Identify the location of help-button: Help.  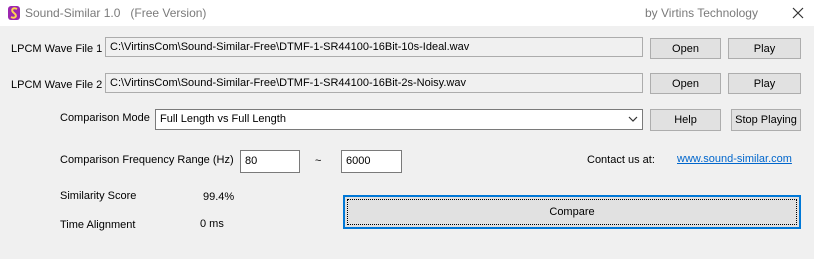
(685, 120).